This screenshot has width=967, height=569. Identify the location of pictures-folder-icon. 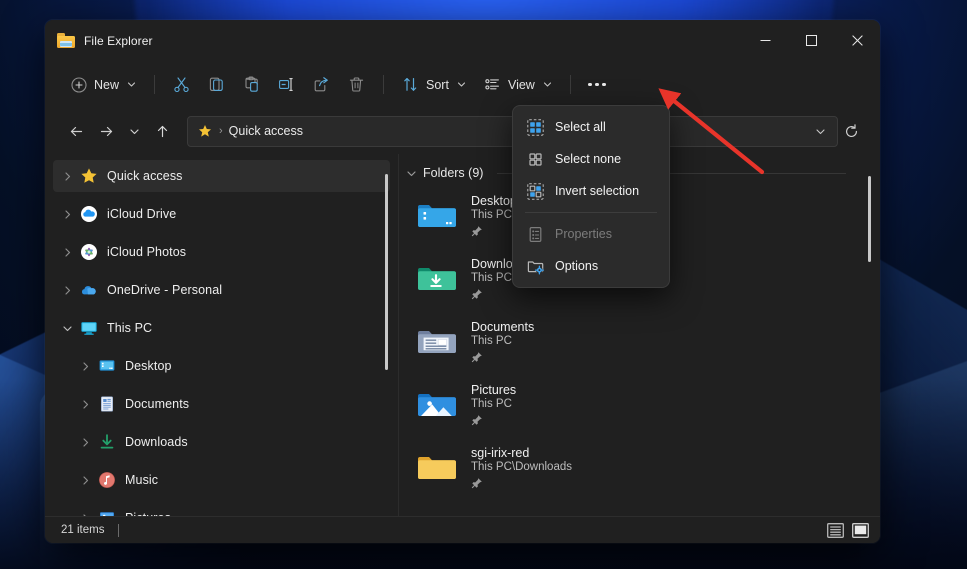
(436, 404).